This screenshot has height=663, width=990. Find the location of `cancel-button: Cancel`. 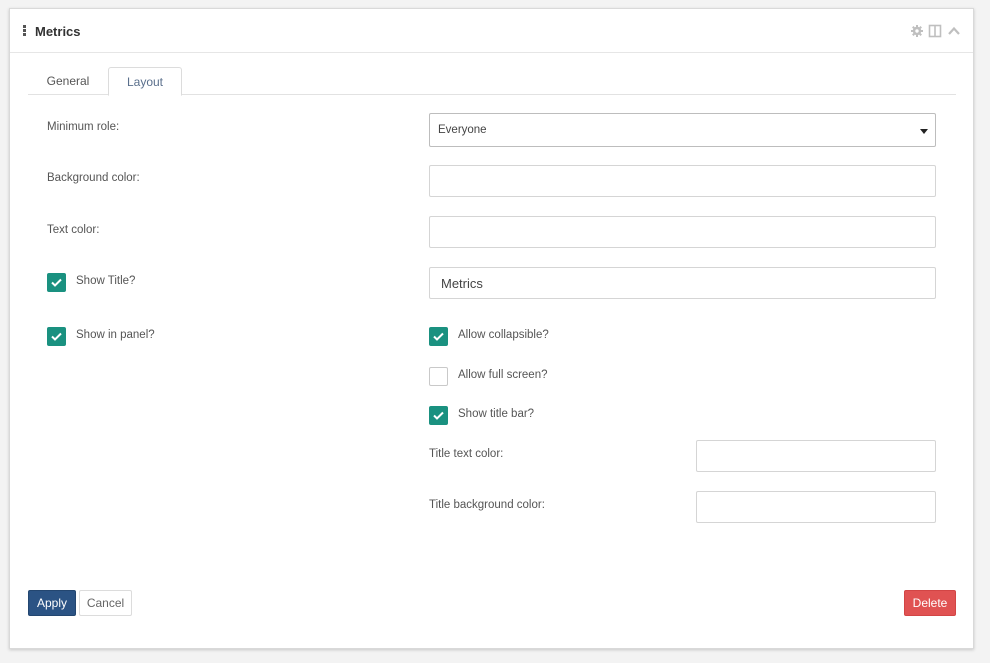

cancel-button: Cancel is located at coordinates (105, 603).